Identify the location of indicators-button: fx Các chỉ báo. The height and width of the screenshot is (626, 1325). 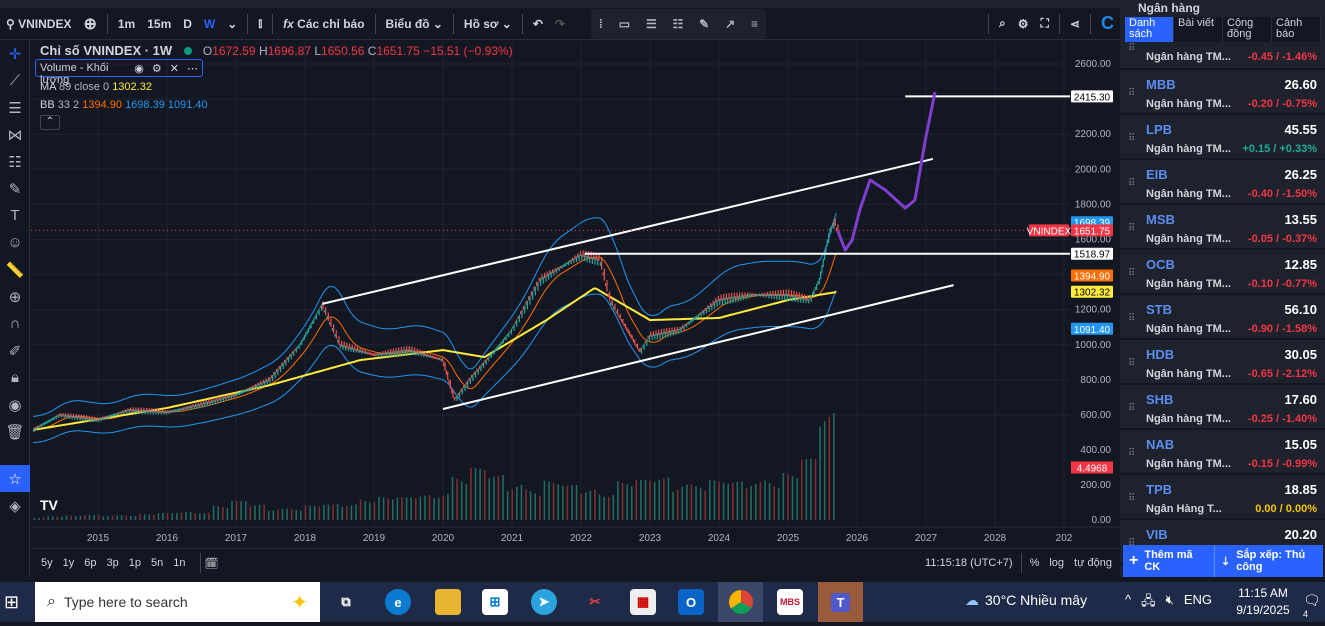
(323, 24).